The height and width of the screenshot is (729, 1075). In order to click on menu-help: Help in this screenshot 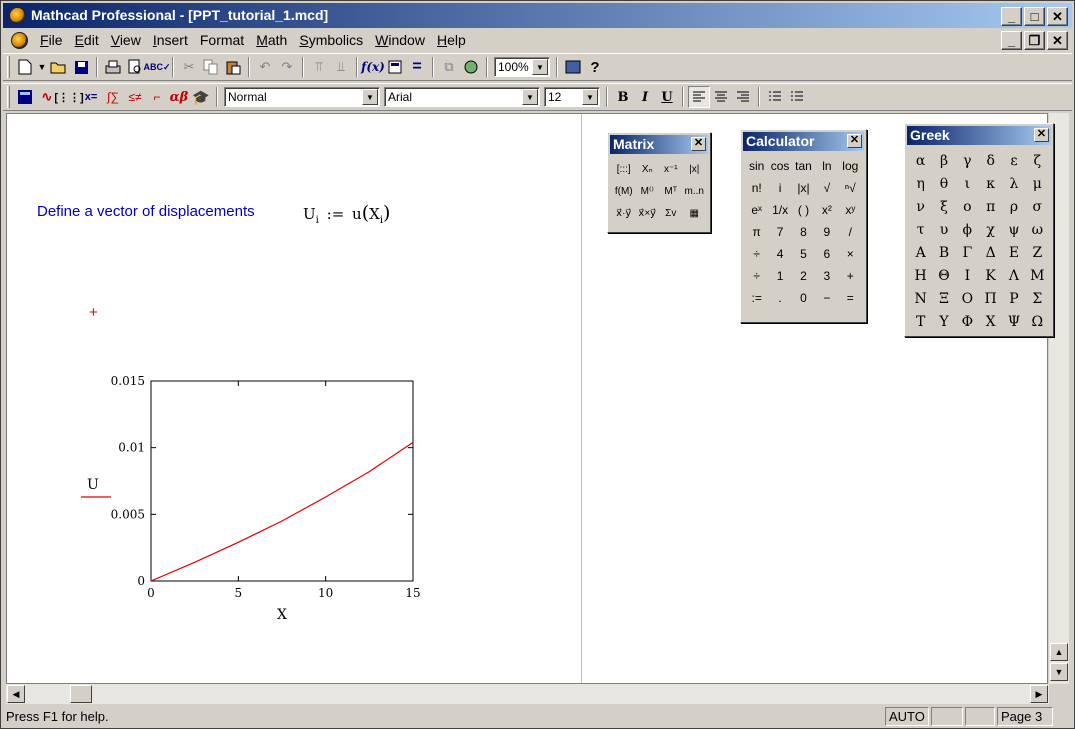, I will do `click(451, 40)`.